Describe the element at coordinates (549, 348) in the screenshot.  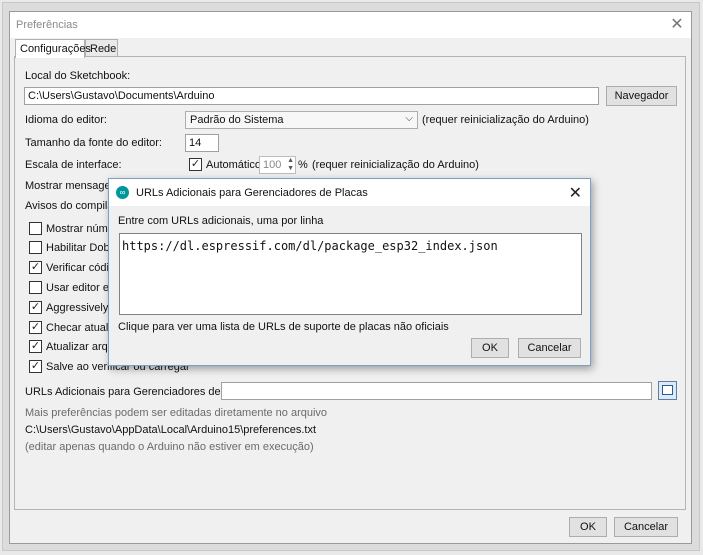
I see `dialog-cancel-button: Cancelar` at that location.